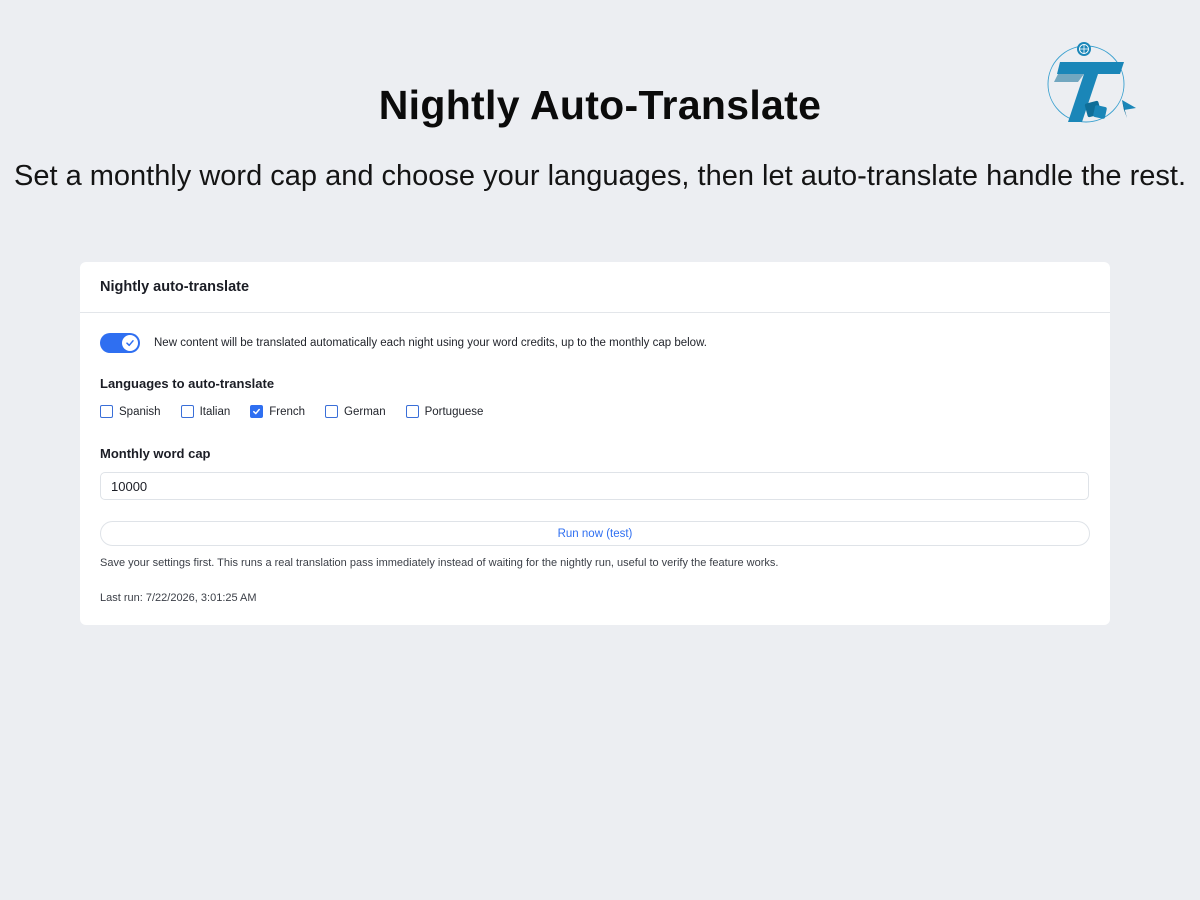 Image resolution: width=1200 pixels, height=900 pixels. I want to click on toggle-knob, so click(130, 343).